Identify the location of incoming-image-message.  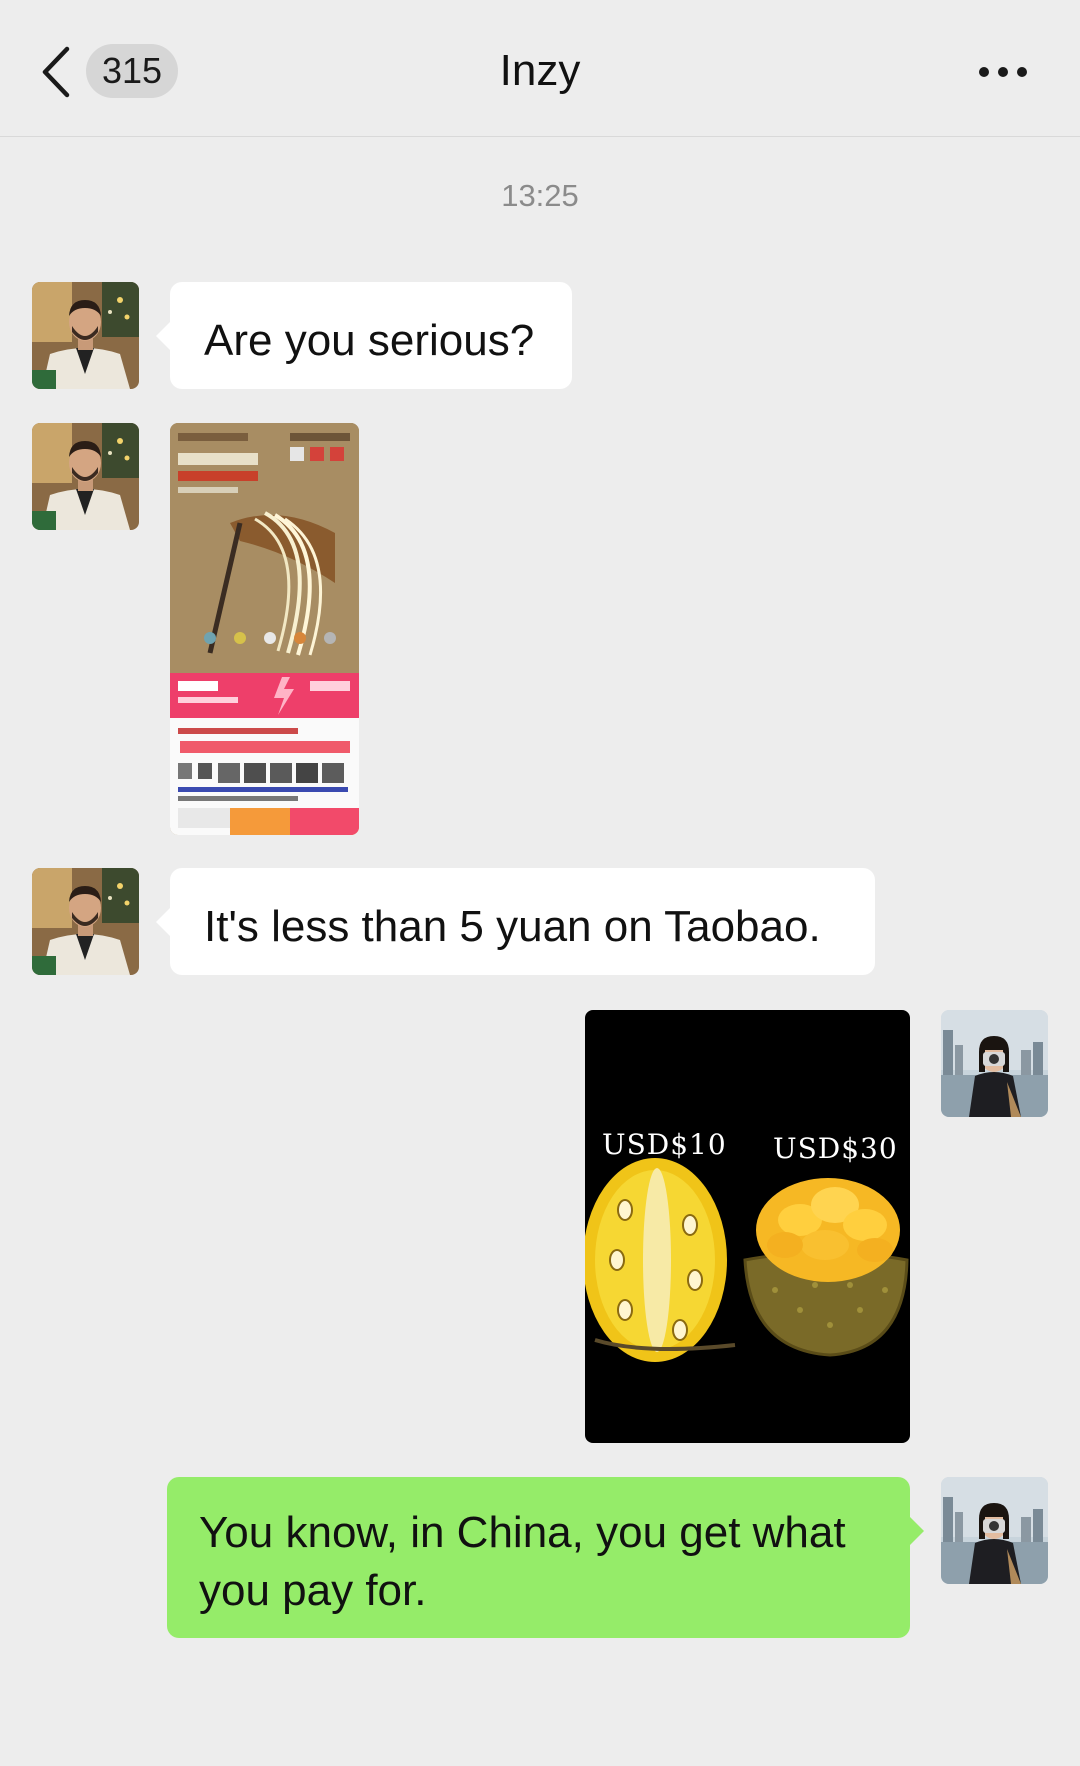
(264, 629).